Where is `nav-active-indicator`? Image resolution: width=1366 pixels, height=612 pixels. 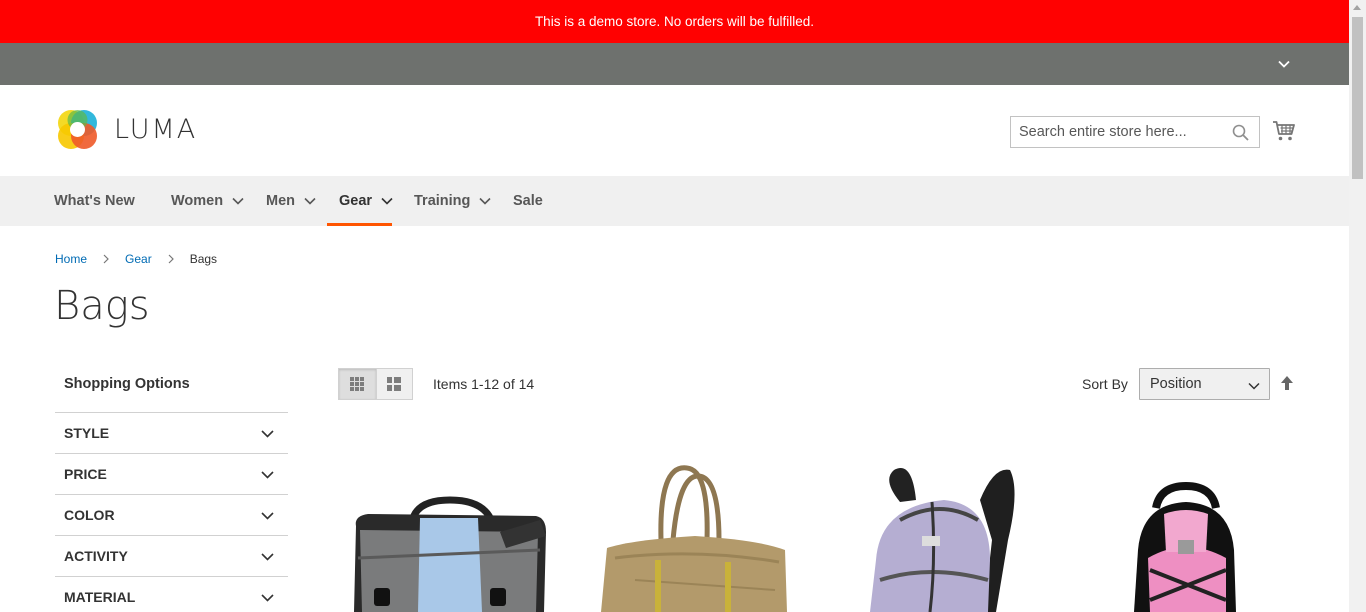
nav-active-indicator is located at coordinates (359, 224).